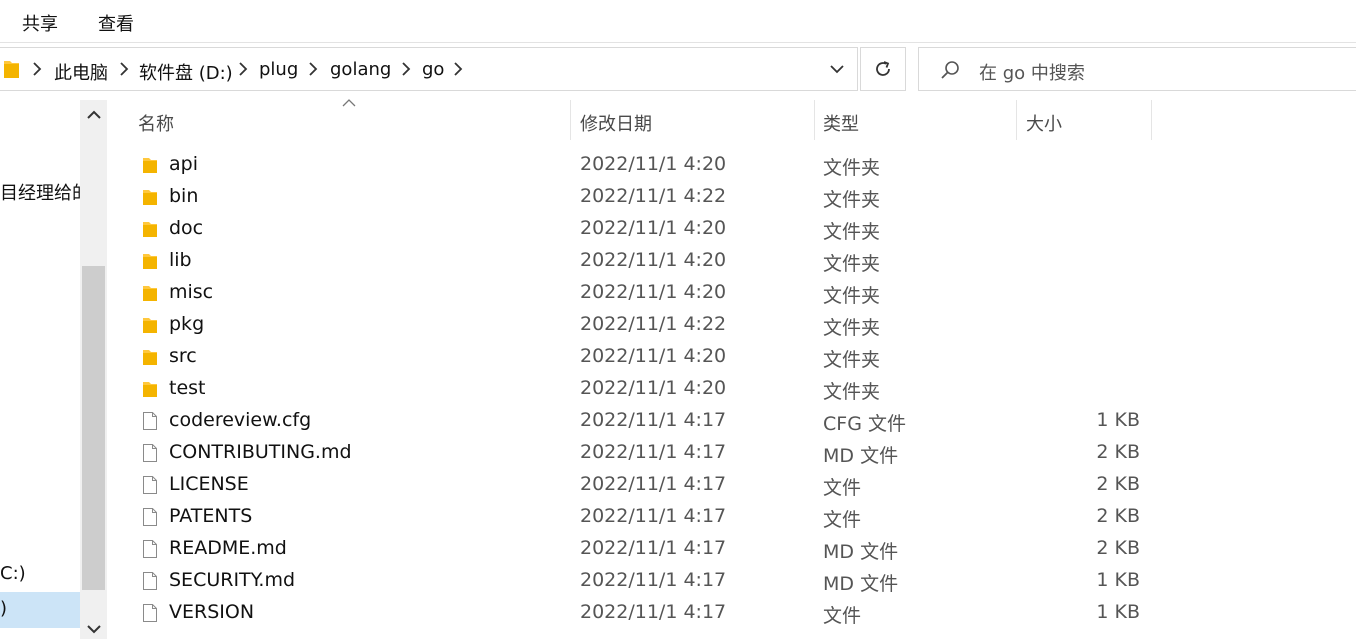  Describe the element at coordinates (184, 196) in the screenshot. I see `file-name: bin` at that location.